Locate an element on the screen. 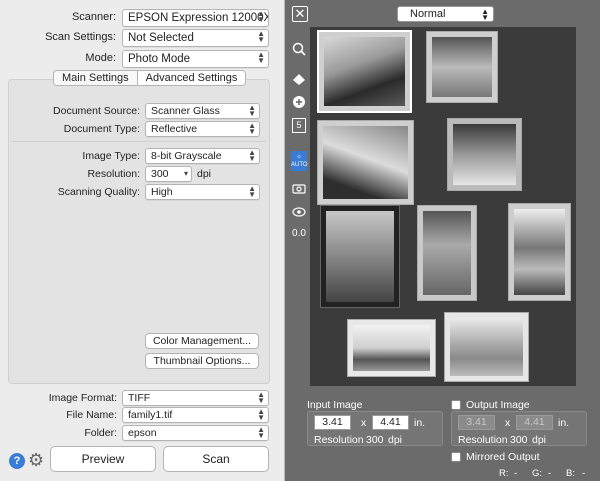 The width and height of the screenshot is (600, 481). document-source-select: Scanner Glass ▲ ▼ is located at coordinates (202, 111).